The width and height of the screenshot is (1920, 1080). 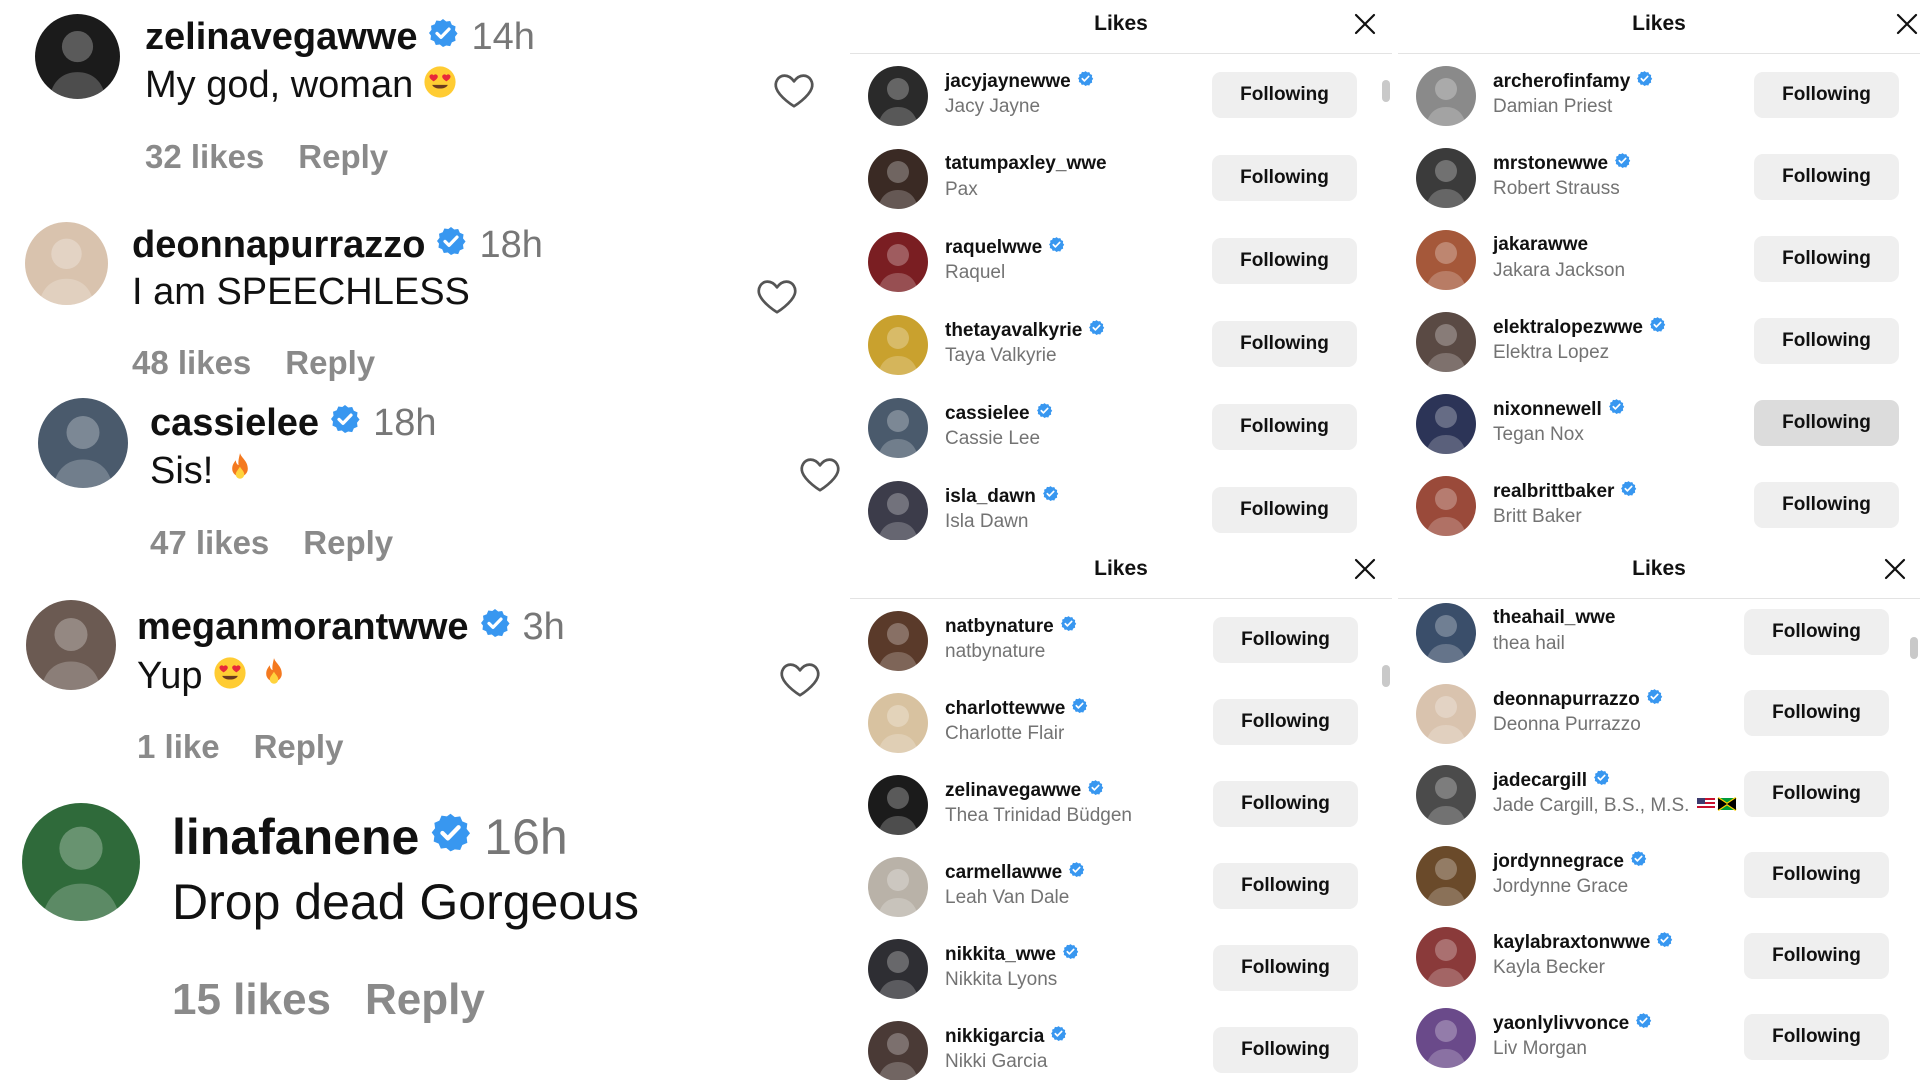 What do you see at coordinates (1547, 410) in the screenshot?
I see `user-username: nixonnewell` at bounding box center [1547, 410].